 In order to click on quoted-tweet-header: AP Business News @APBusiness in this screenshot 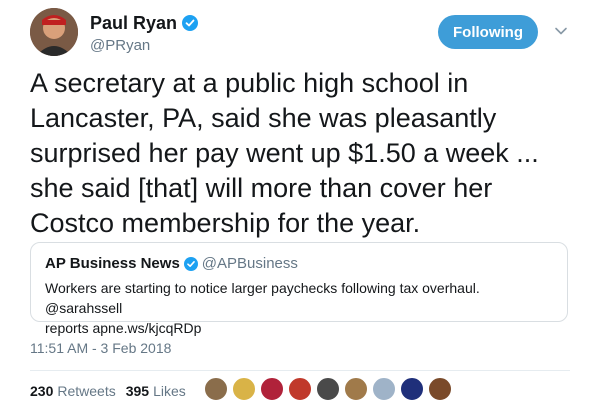, I will do `click(299, 263)`.